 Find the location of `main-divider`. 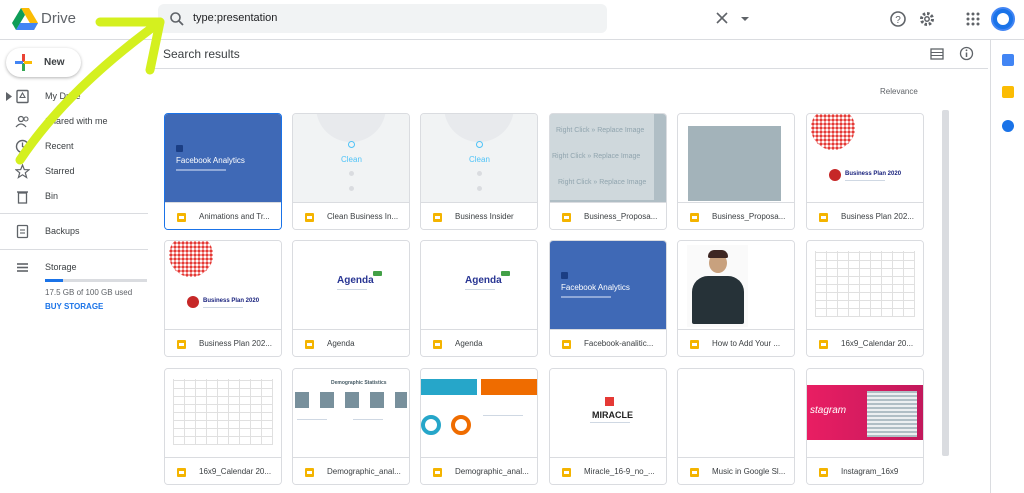

main-divider is located at coordinates (570, 68).